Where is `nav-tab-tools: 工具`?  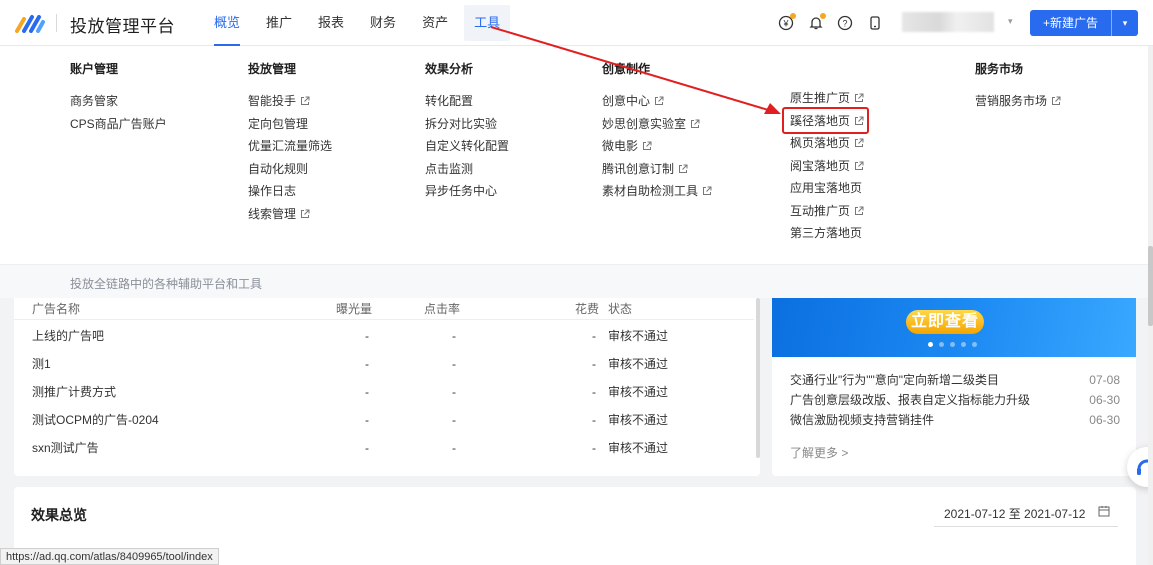 nav-tab-tools: 工具 is located at coordinates (487, 23).